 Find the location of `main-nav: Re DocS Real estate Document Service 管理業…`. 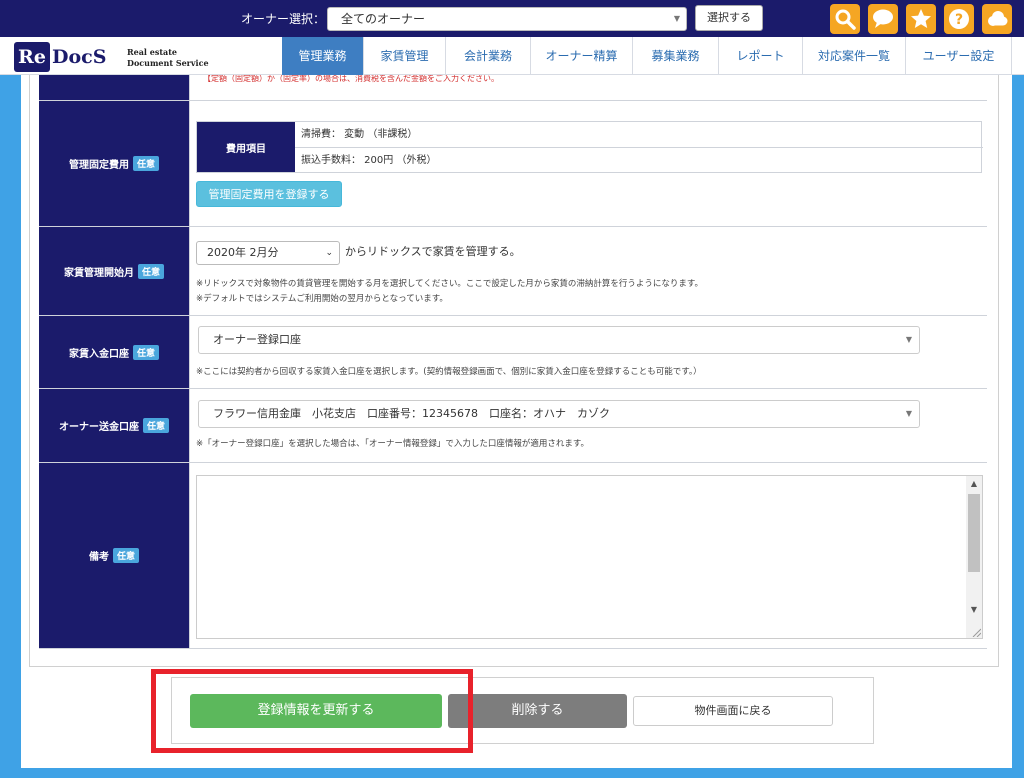

main-nav: Re DocS Real estate Document Service 管理業… is located at coordinates (512, 56).